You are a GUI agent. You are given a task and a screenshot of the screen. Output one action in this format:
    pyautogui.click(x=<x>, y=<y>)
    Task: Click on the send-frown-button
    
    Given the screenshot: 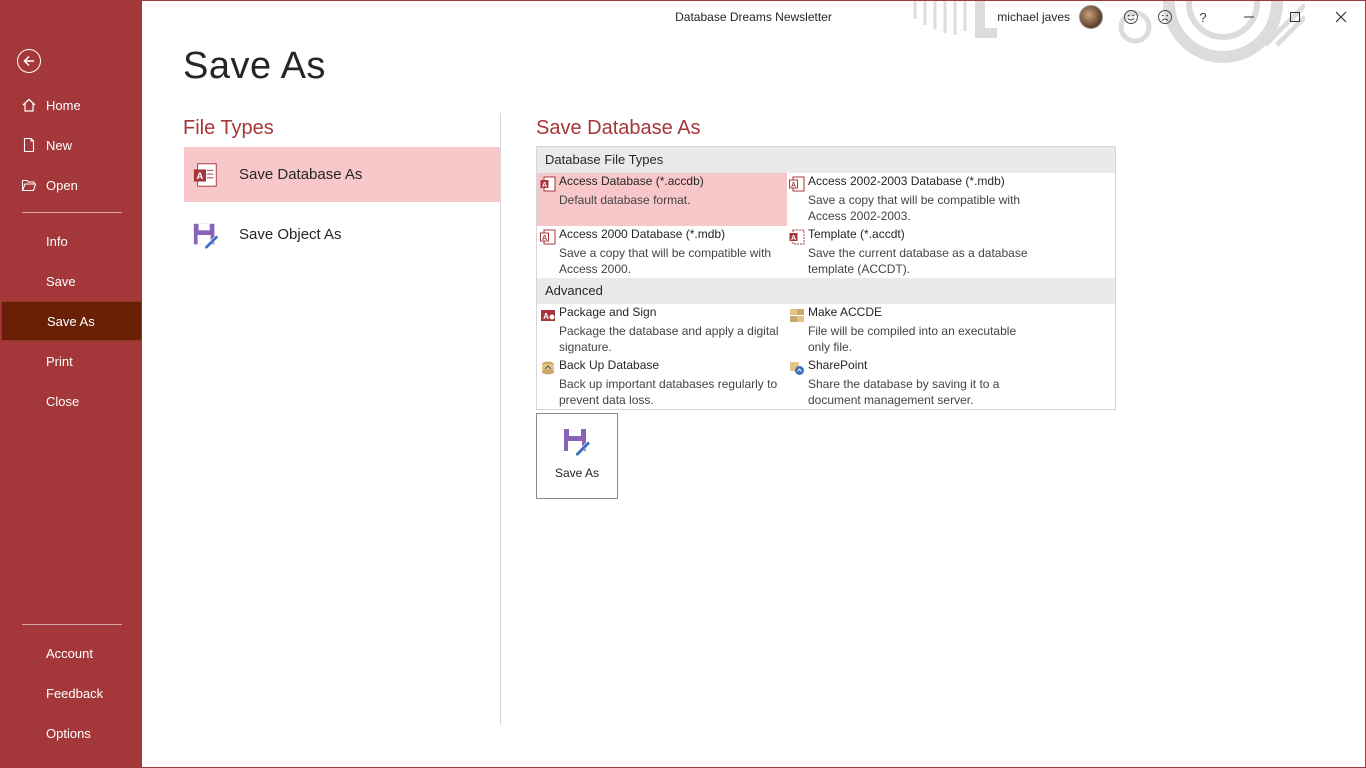 What is the action you would take?
    pyautogui.click(x=1165, y=17)
    